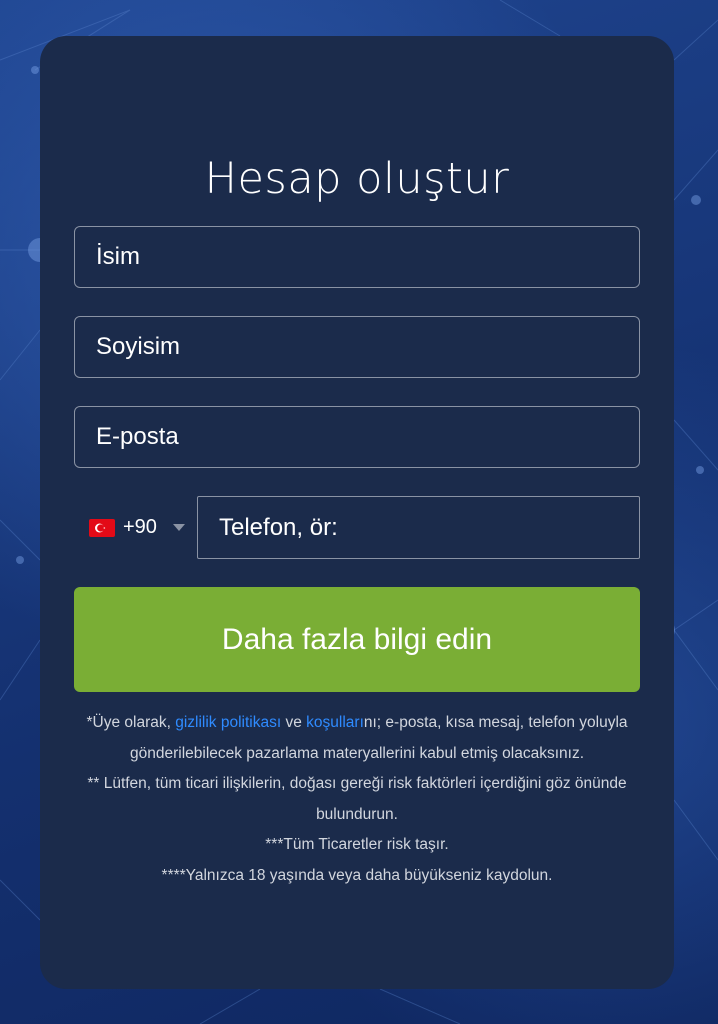  I want to click on name-placeholder: İsim, so click(118, 256).